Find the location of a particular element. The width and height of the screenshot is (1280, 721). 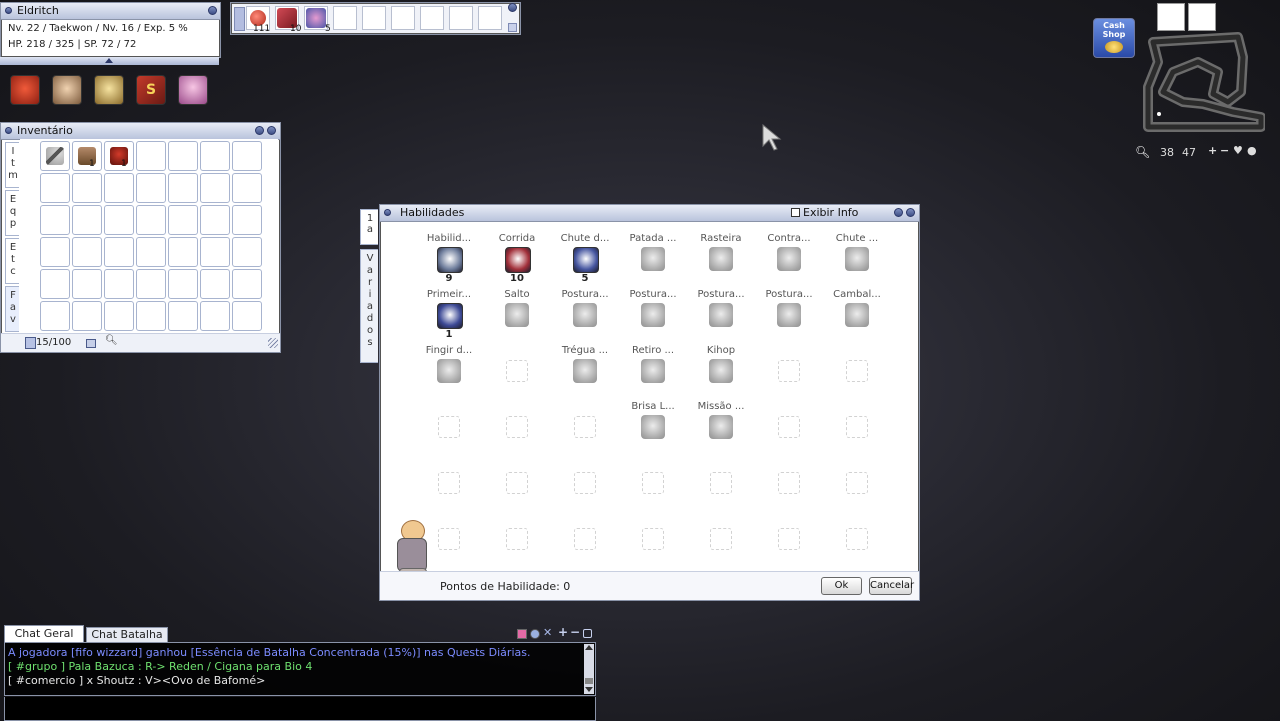

cash-shop-button: Cash Shop is located at coordinates (1114, 38).